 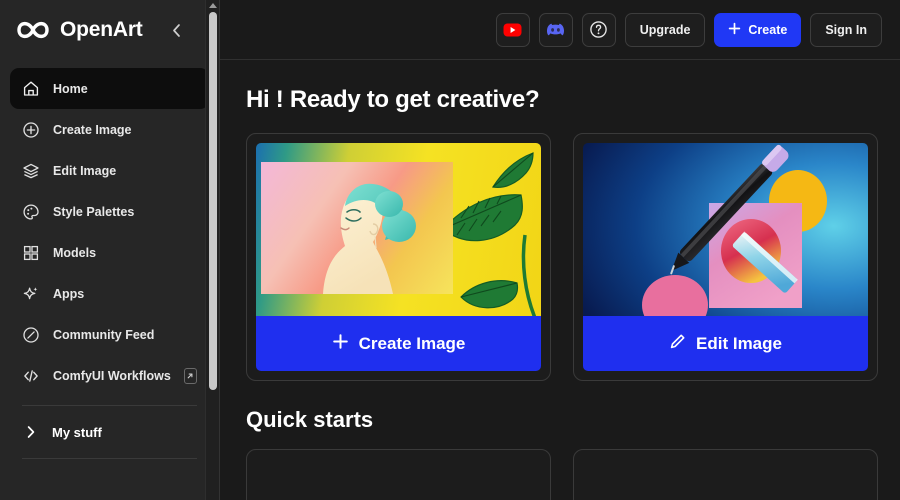 I want to click on youtube-icon, so click(x=512, y=29).